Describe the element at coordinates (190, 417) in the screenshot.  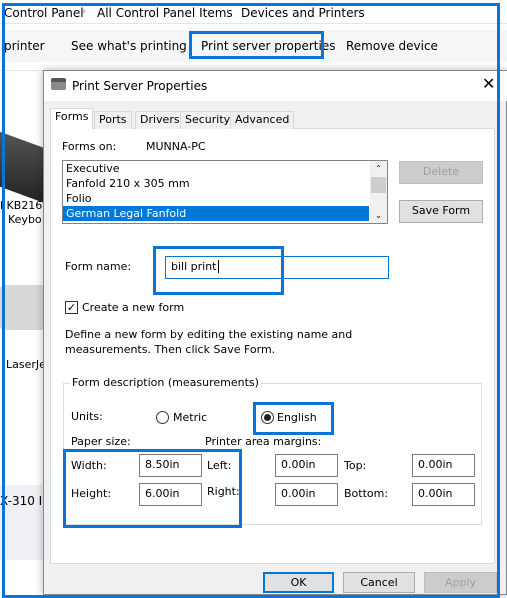
I see `metric-label: Metric` at that location.